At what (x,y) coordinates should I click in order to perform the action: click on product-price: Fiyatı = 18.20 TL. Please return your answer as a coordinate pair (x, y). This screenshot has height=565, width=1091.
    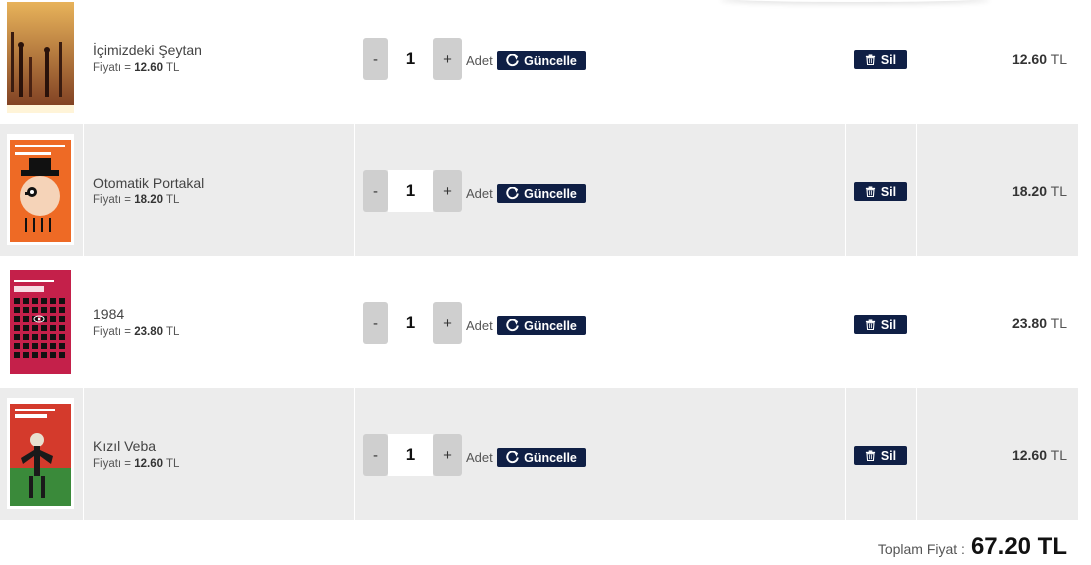
    Looking at the image, I should click on (136, 200).